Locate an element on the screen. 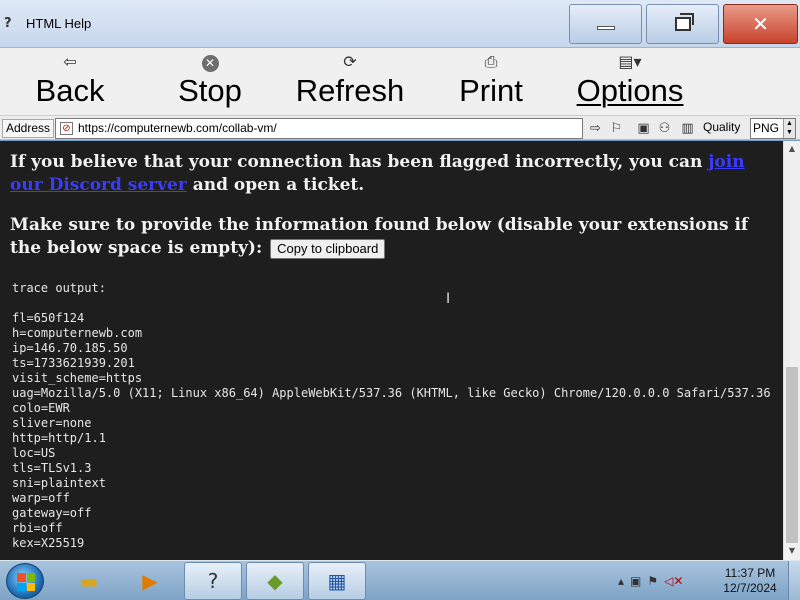  trace-line: fl=650f124 is located at coordinates (48, 318).